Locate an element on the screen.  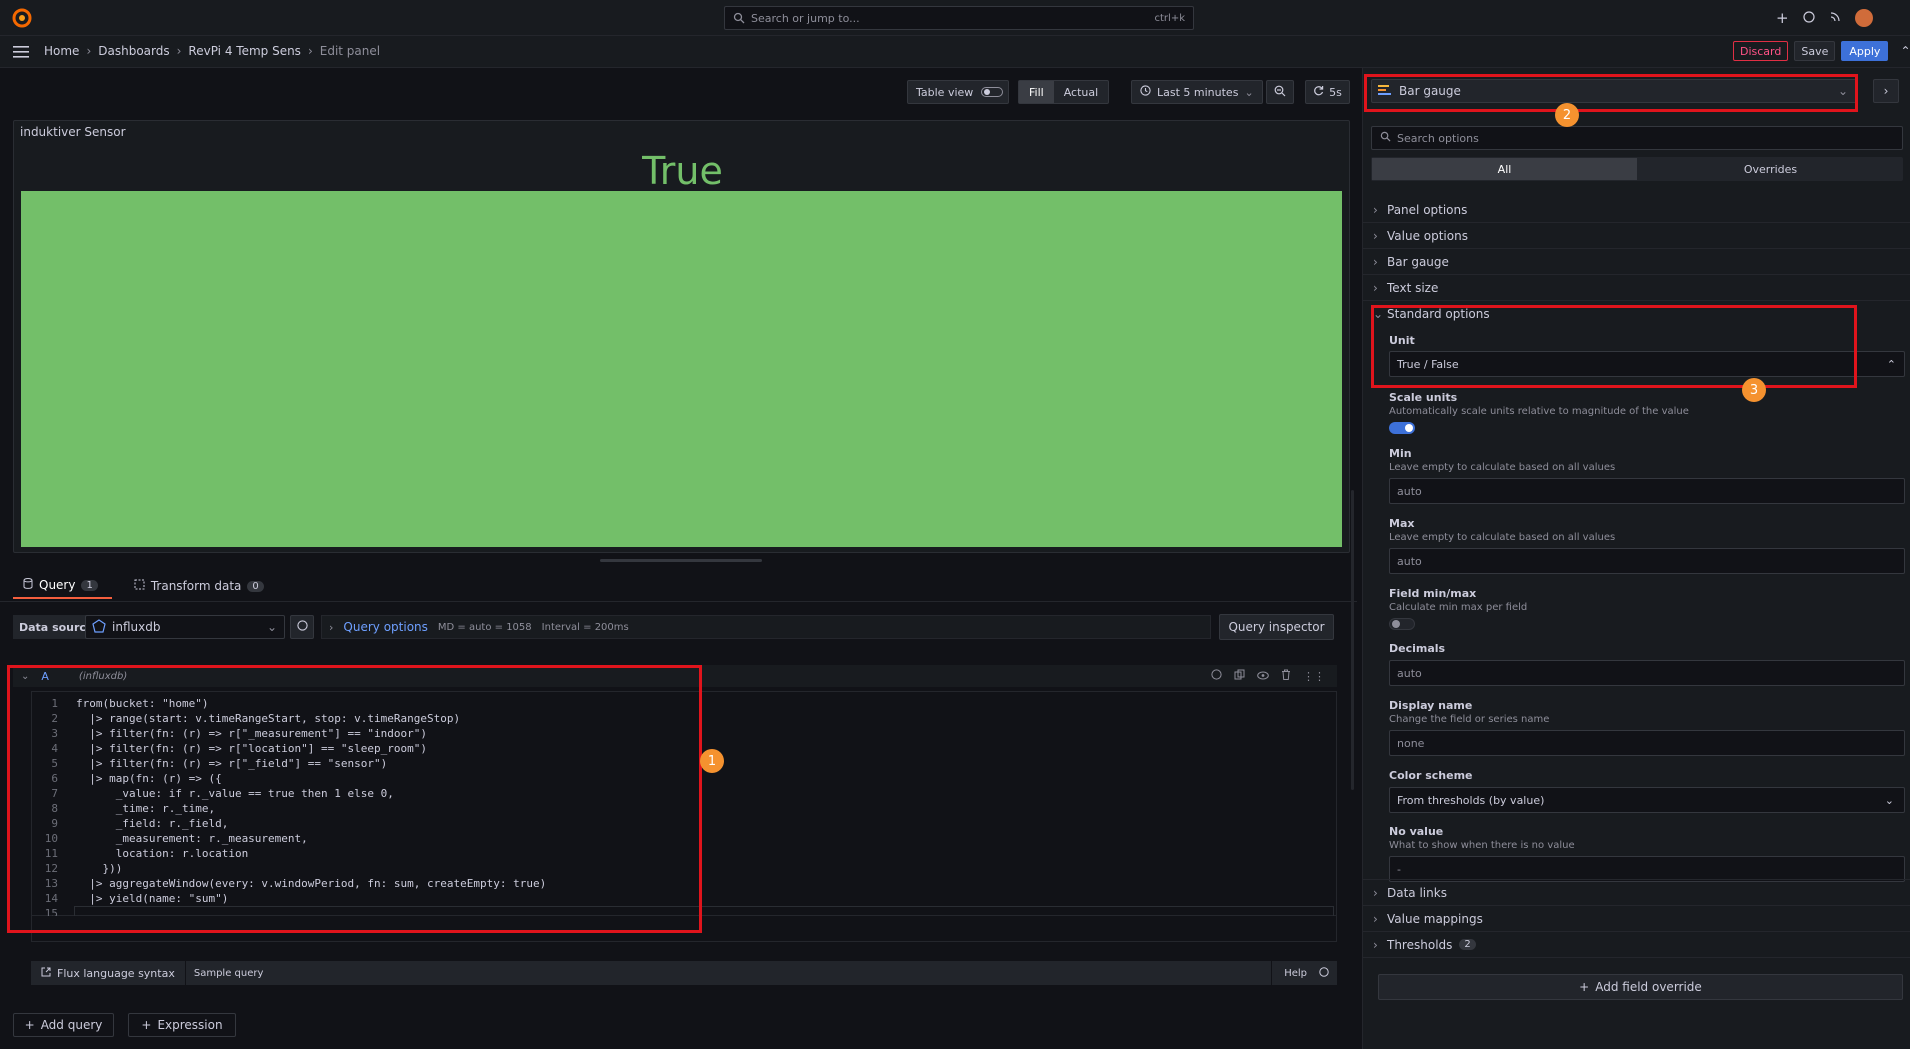
table-view-toggle: Table view is located at coordinates (958, 92).